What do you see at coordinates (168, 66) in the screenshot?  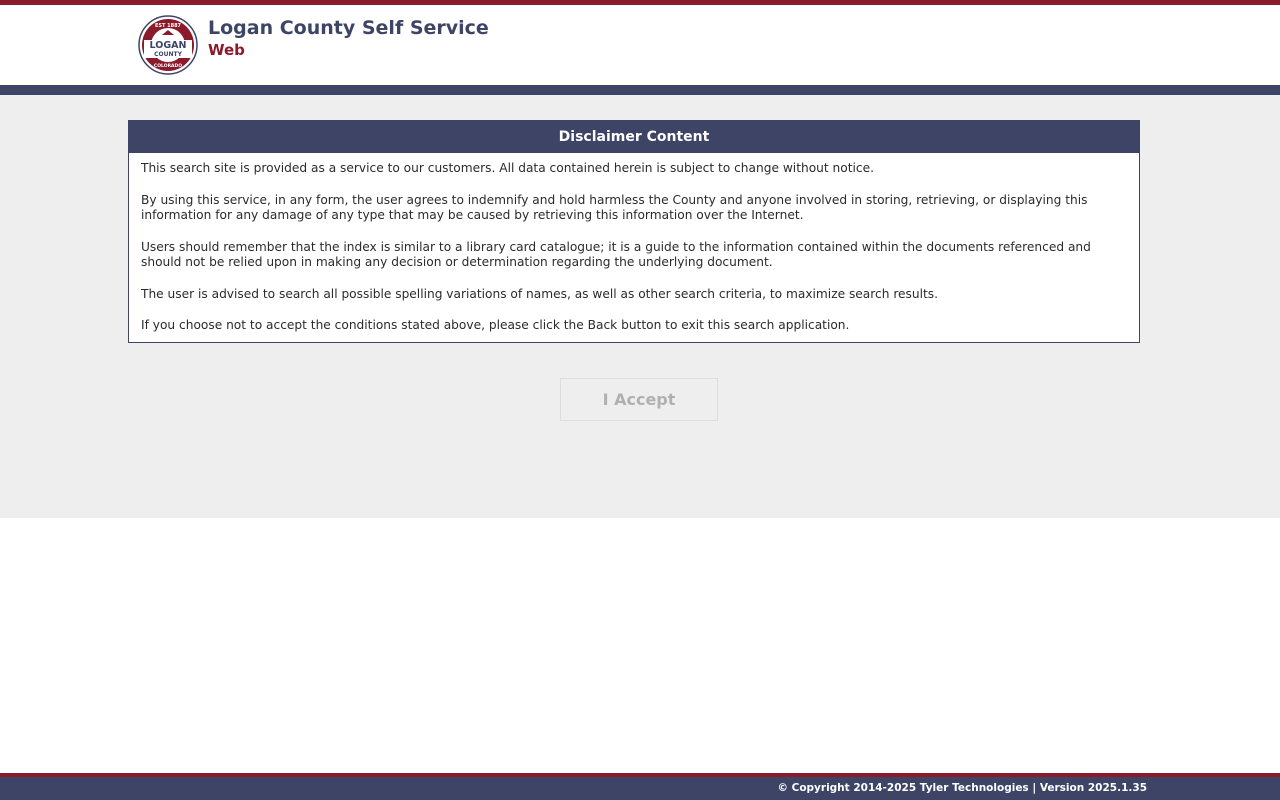 I see `svg-text: COLORADO` at bounding box center [168, 66].